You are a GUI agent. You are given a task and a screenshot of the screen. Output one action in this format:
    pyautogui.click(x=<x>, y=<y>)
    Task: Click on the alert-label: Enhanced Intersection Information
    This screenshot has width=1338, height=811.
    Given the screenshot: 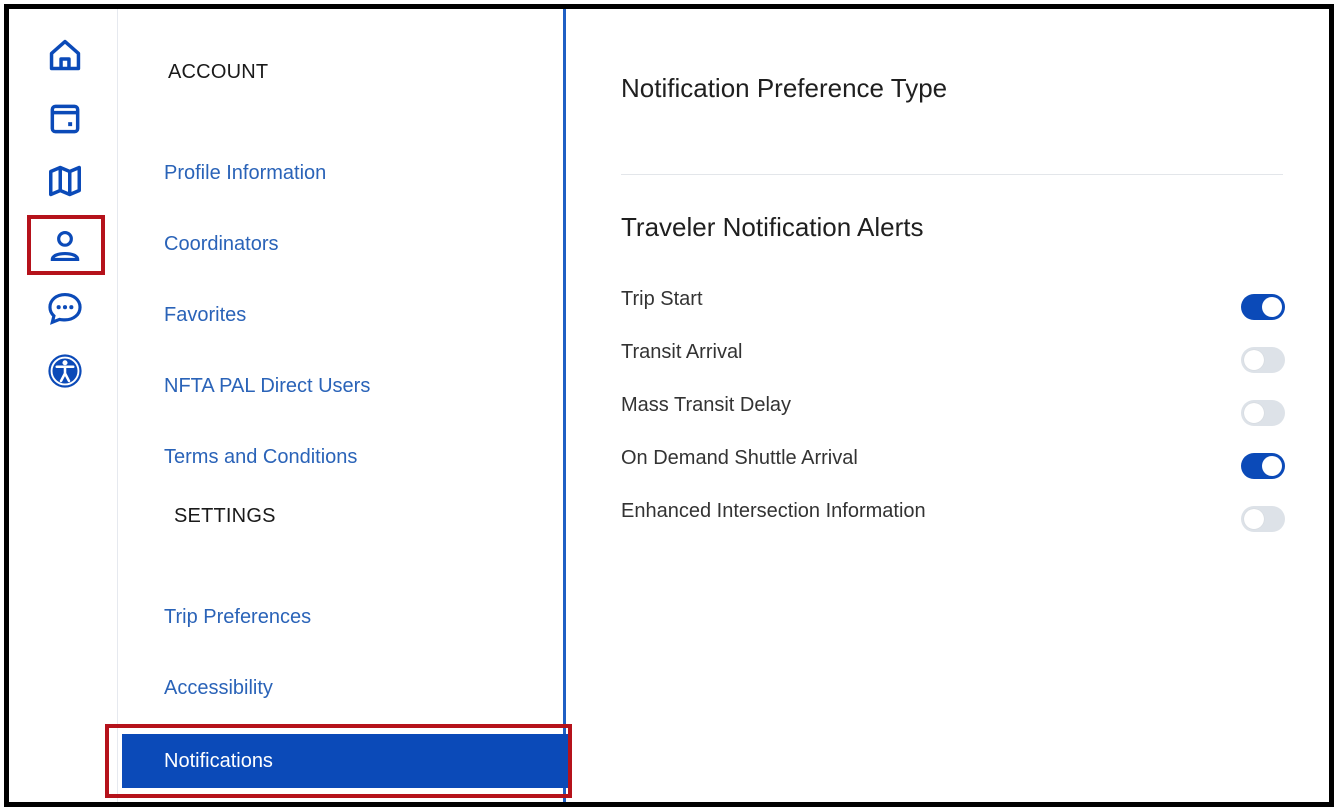 What is the action you would take?
    pyautogui.click(x=773, y=511)
    